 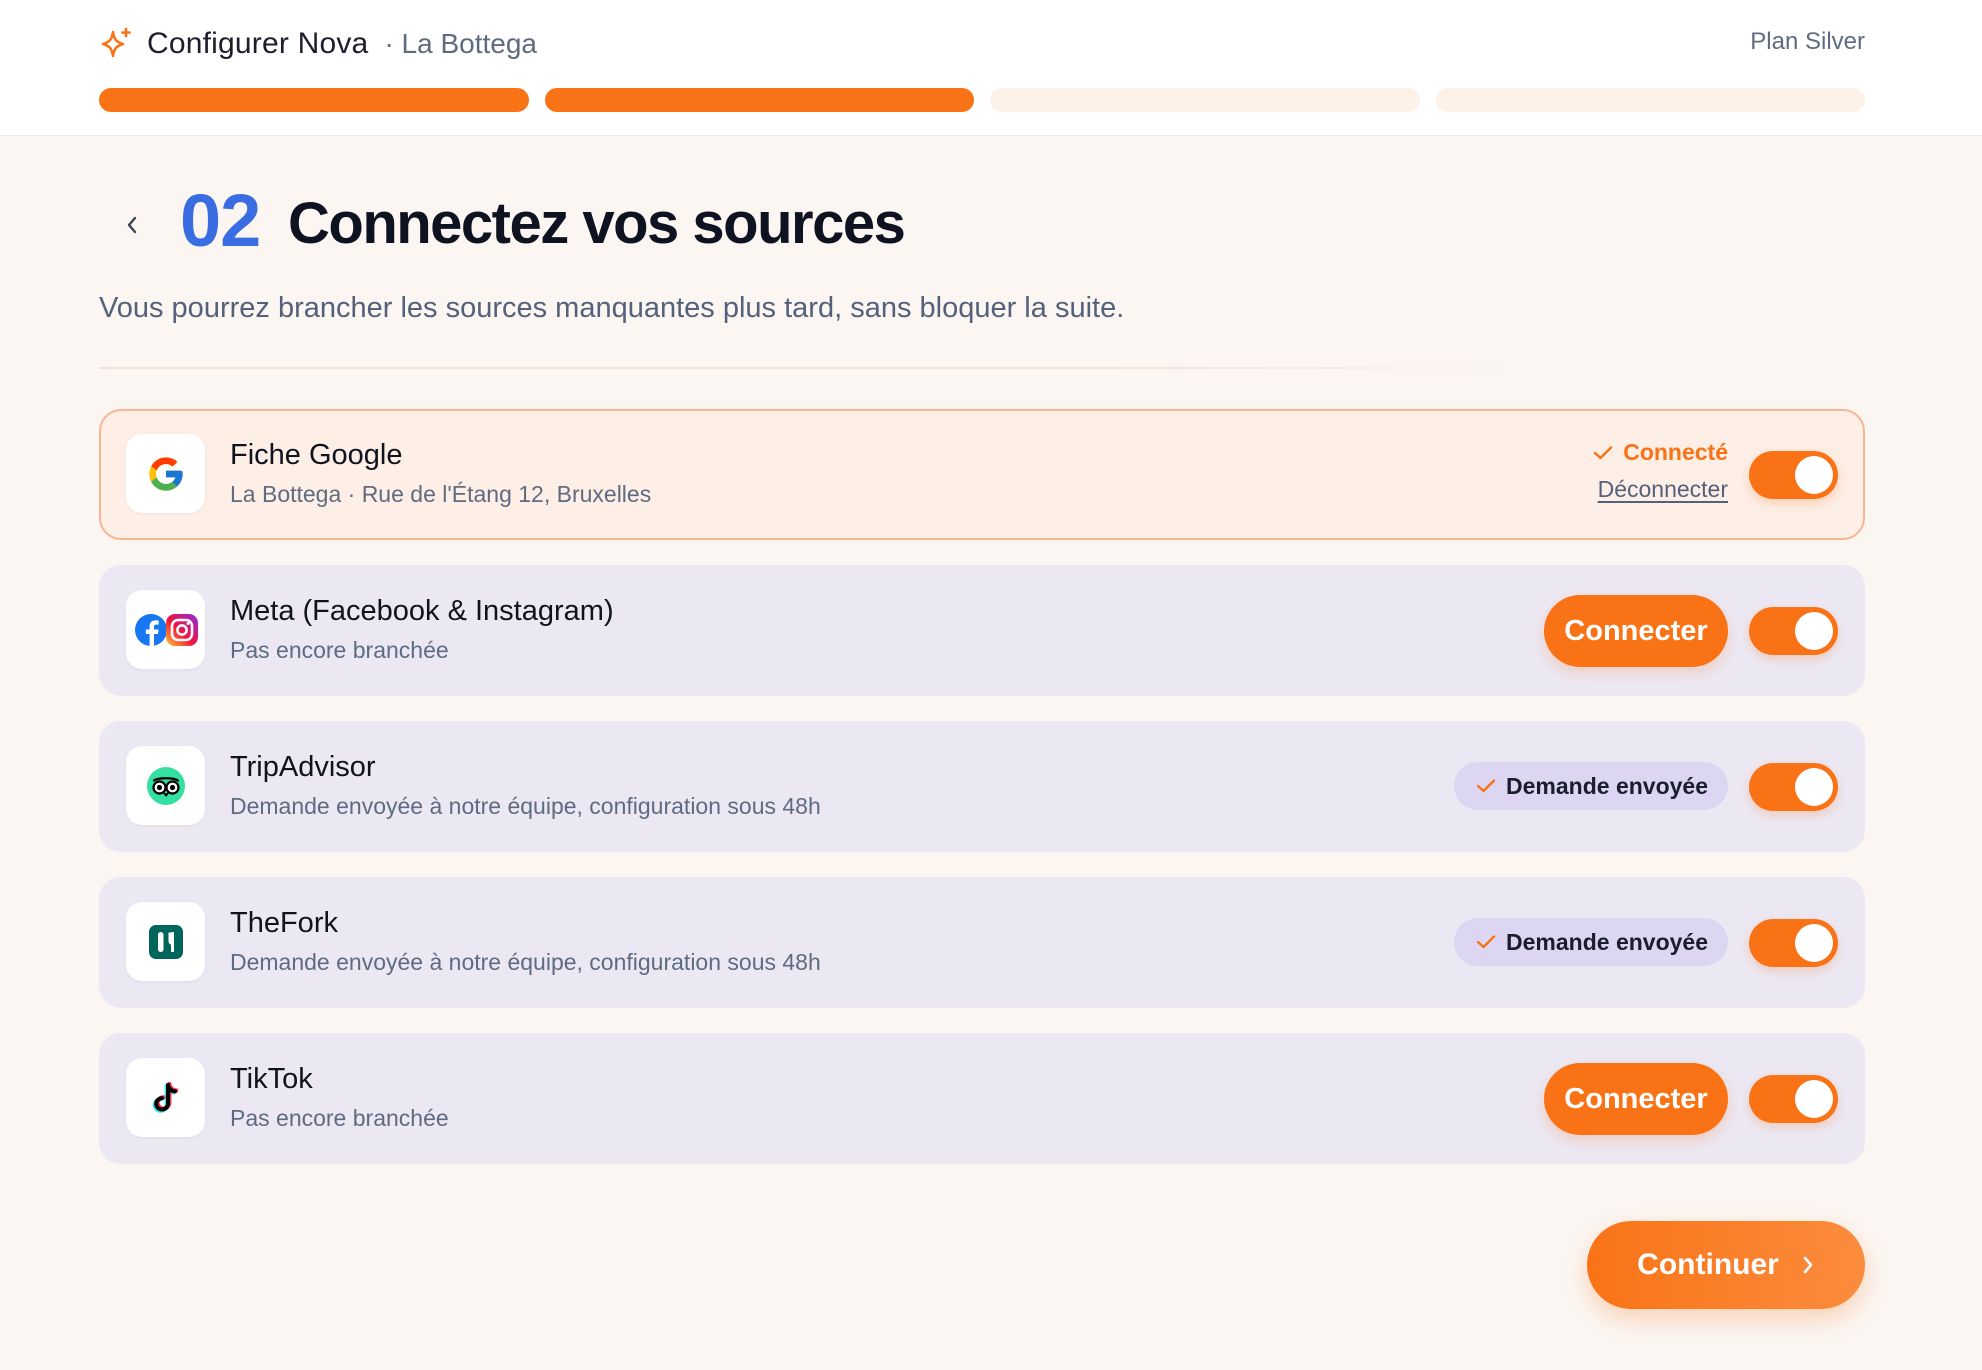 I want to click on sparkle-icon, so click(x=116, y=44).